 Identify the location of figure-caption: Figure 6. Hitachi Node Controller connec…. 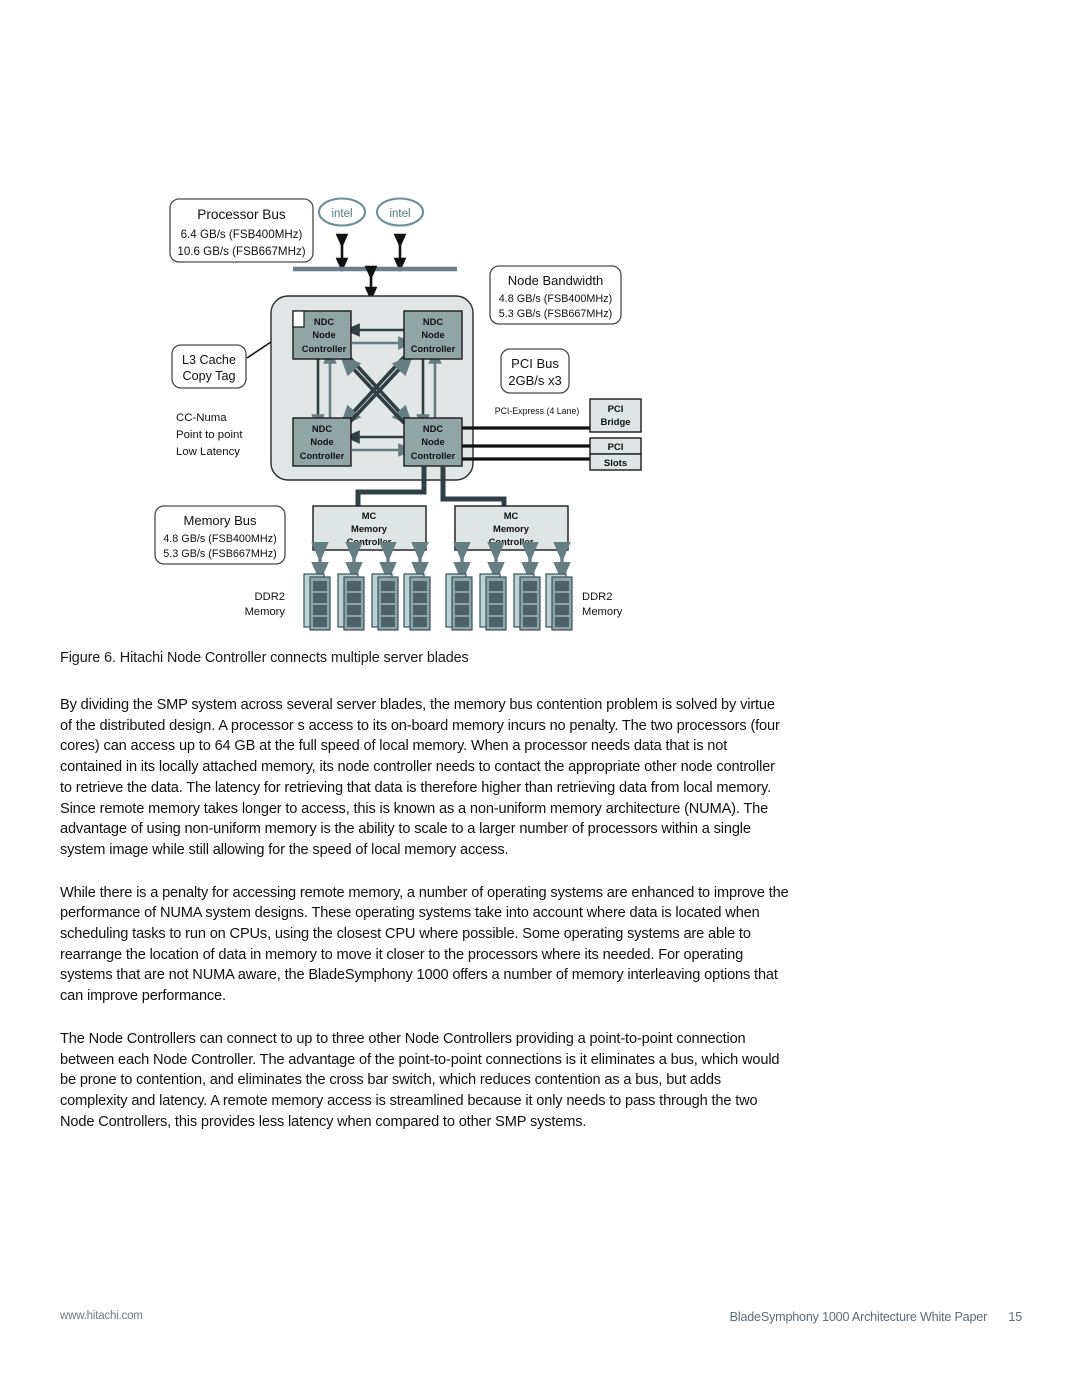
(264, 658).